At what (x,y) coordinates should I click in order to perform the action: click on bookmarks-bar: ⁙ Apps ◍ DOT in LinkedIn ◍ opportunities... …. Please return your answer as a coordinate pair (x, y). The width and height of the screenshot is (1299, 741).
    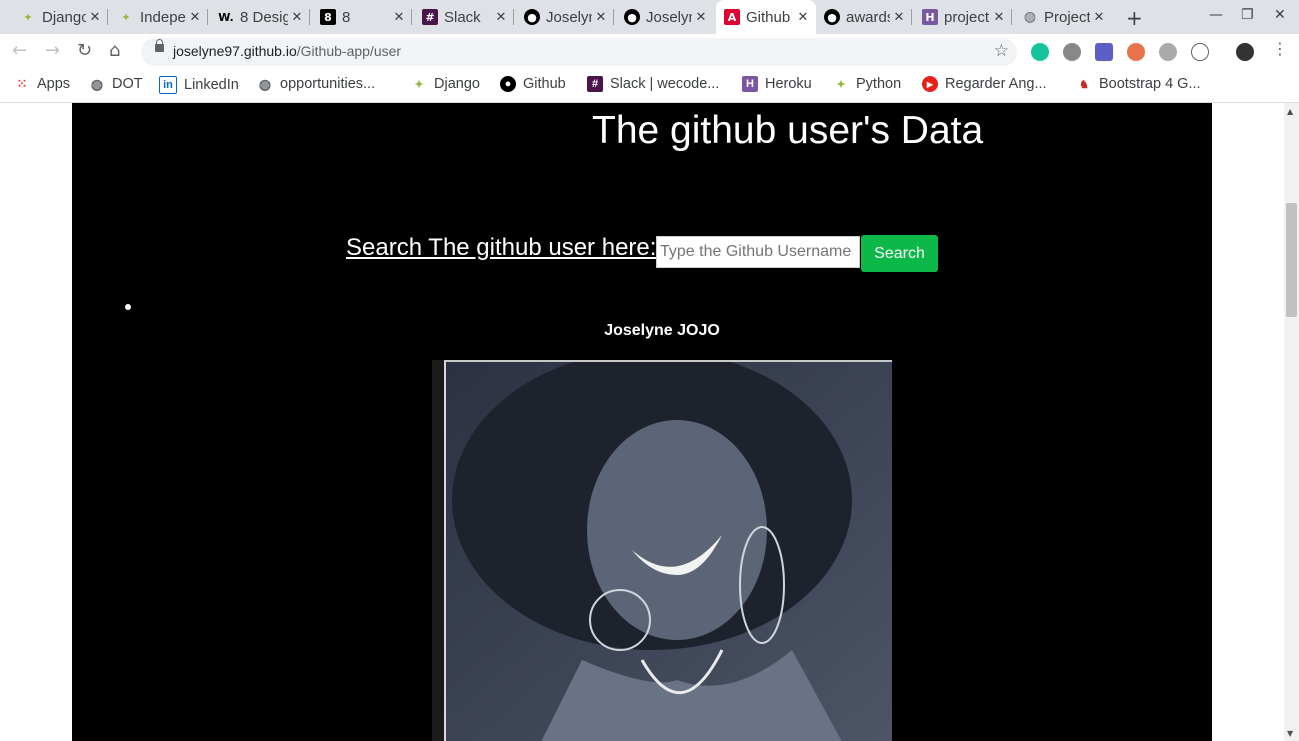
    Looking at the image, I should click on (649, 86).